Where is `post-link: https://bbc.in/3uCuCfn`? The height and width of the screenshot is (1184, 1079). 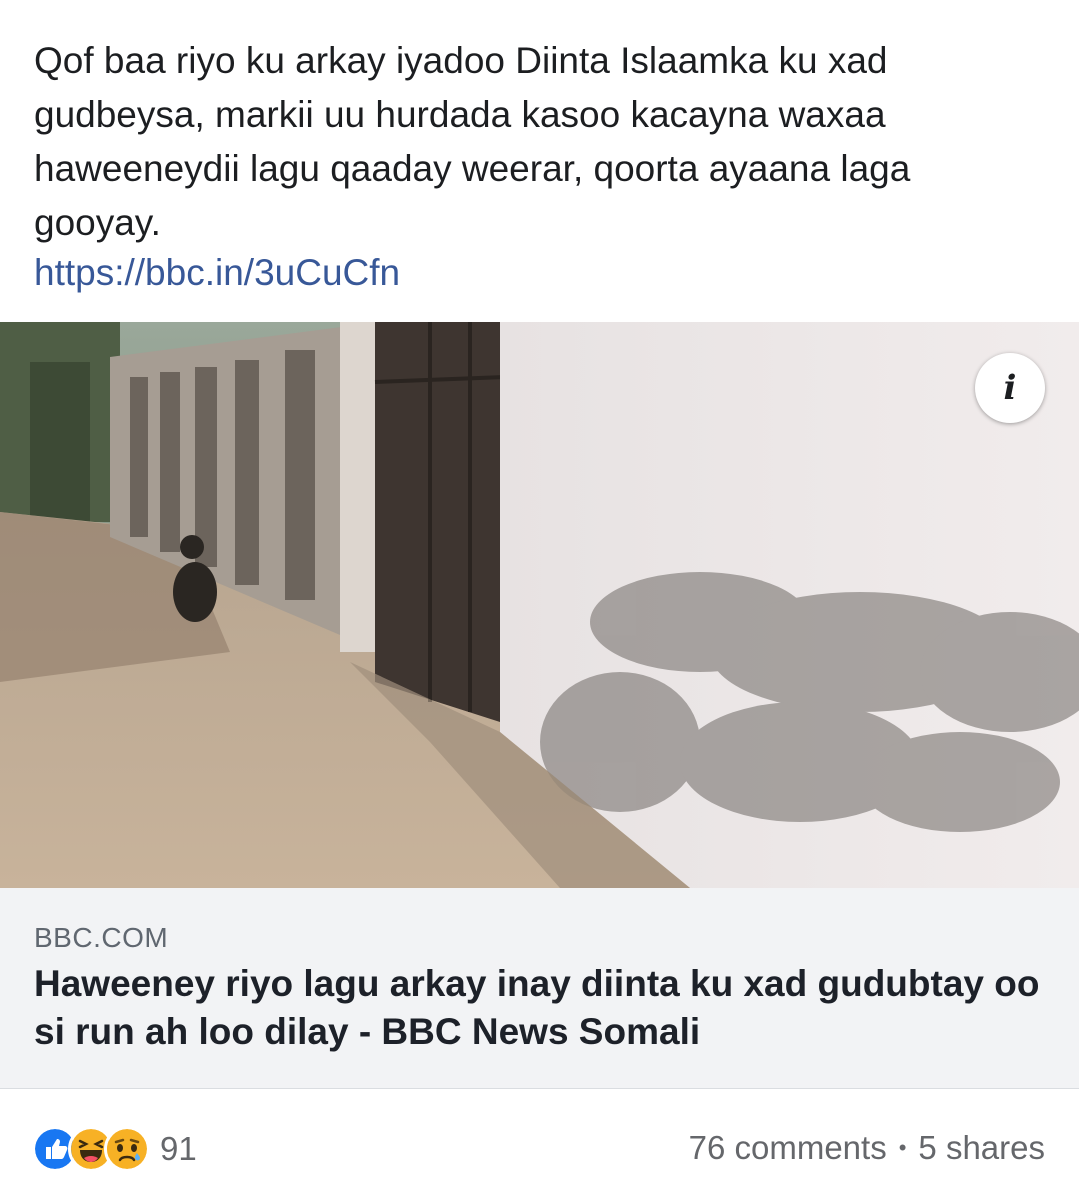 post-link: https://bbc.in/3uCuCfn is located at coordinates (217, 273).